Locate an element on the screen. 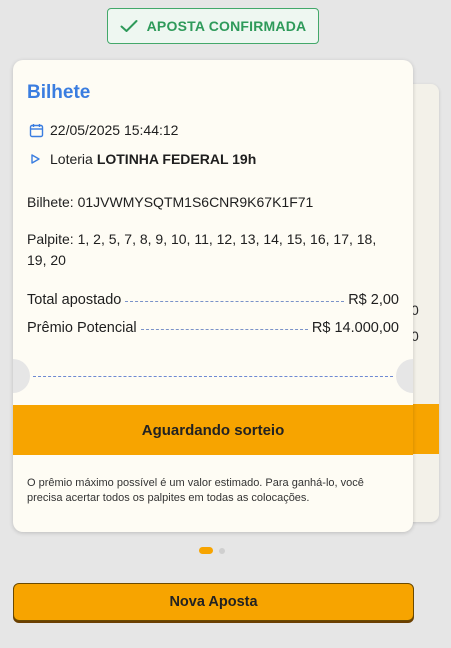 This screenshot has width=451, height=648. pager-dot is located at coordinates (222, 550).